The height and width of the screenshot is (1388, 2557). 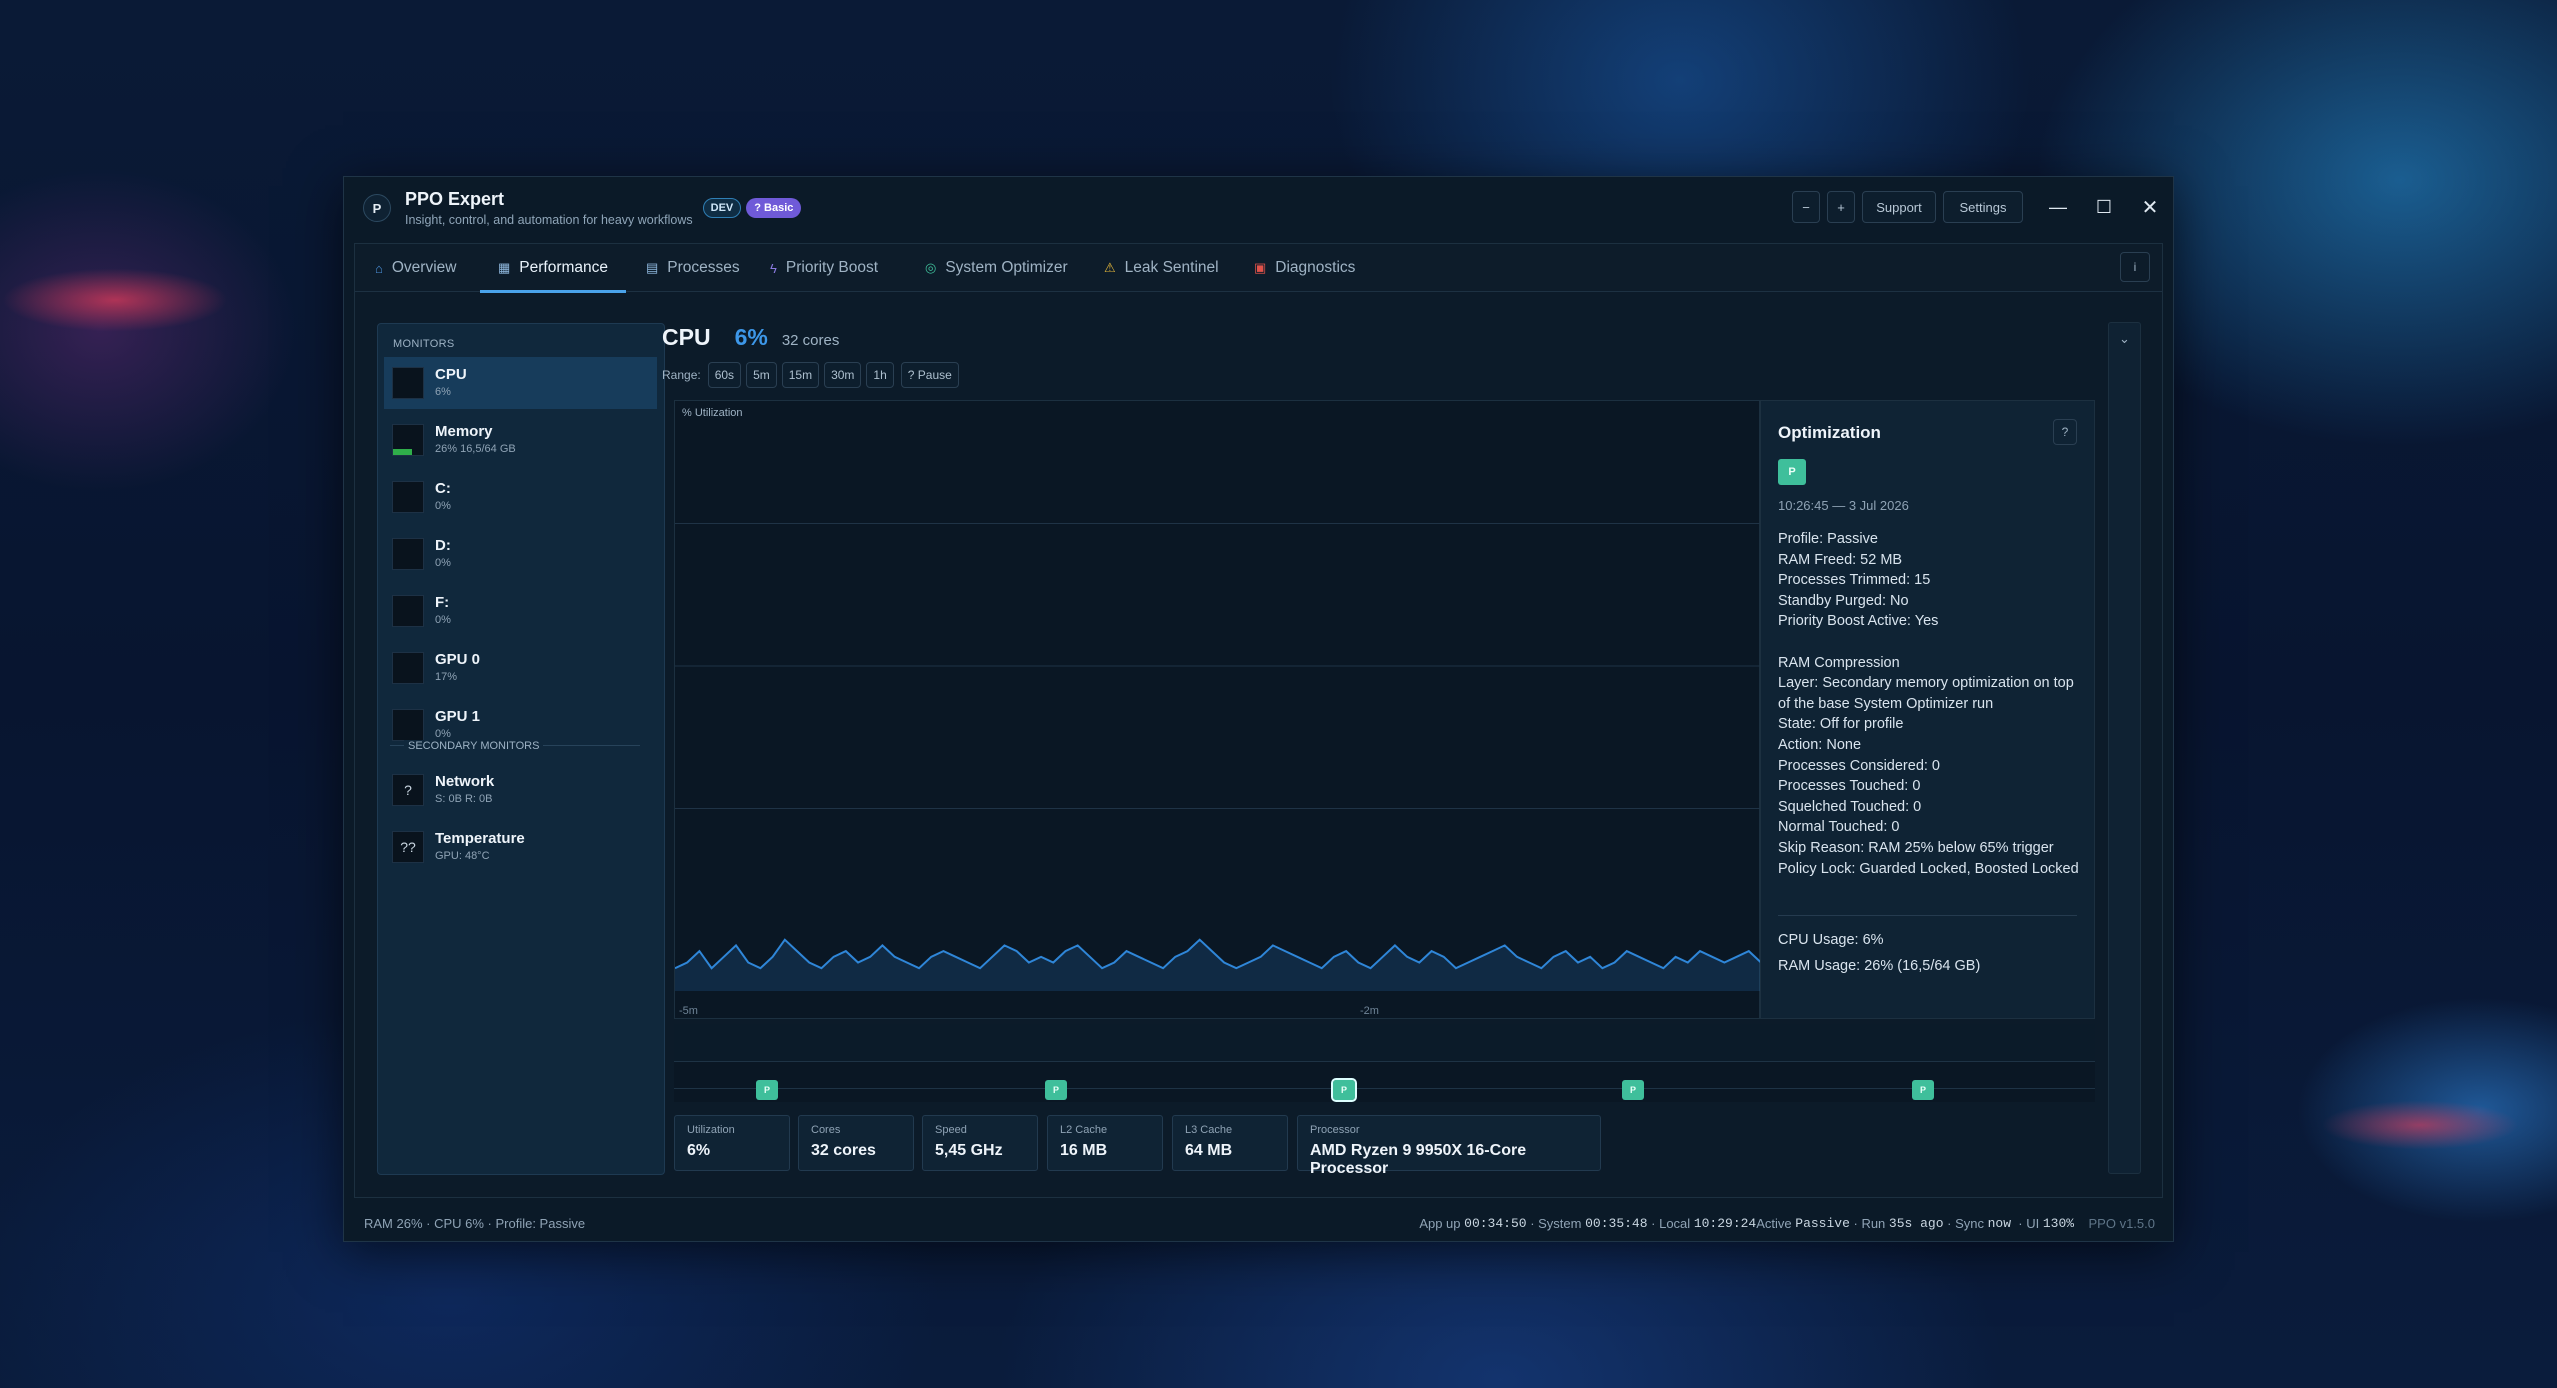 What do you see at coordinates (1369, 1011) in the screenshot?
I see `x-tick-label: -2m` at bounding box center [1369, 1011].